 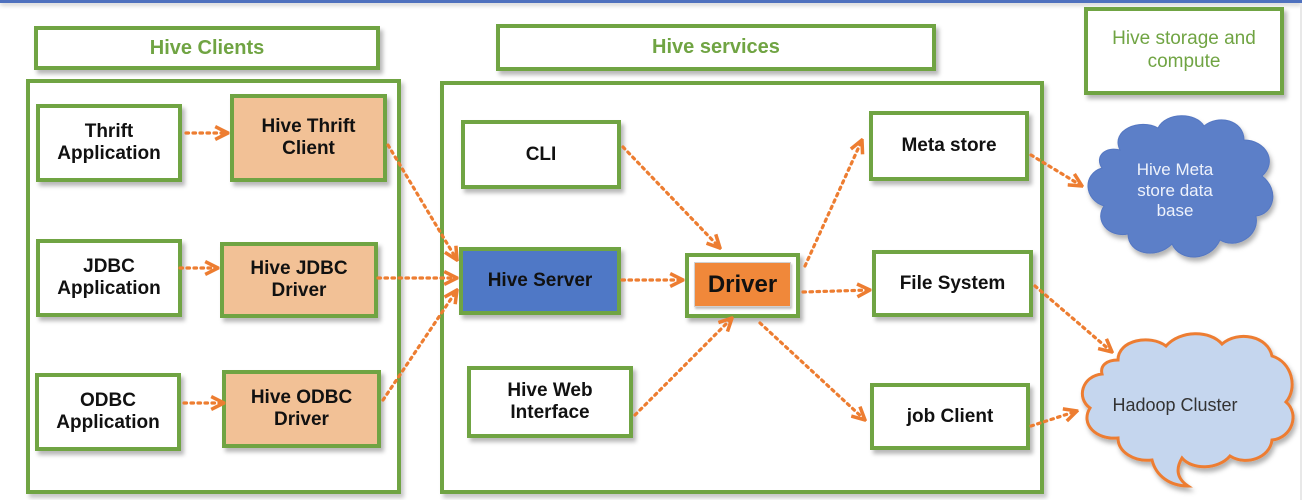 What do you see at coordinates (1053, 419) in the screenshot?
I see `arrow-job-client-to-hadoop` at bounding box center [1053, 419].